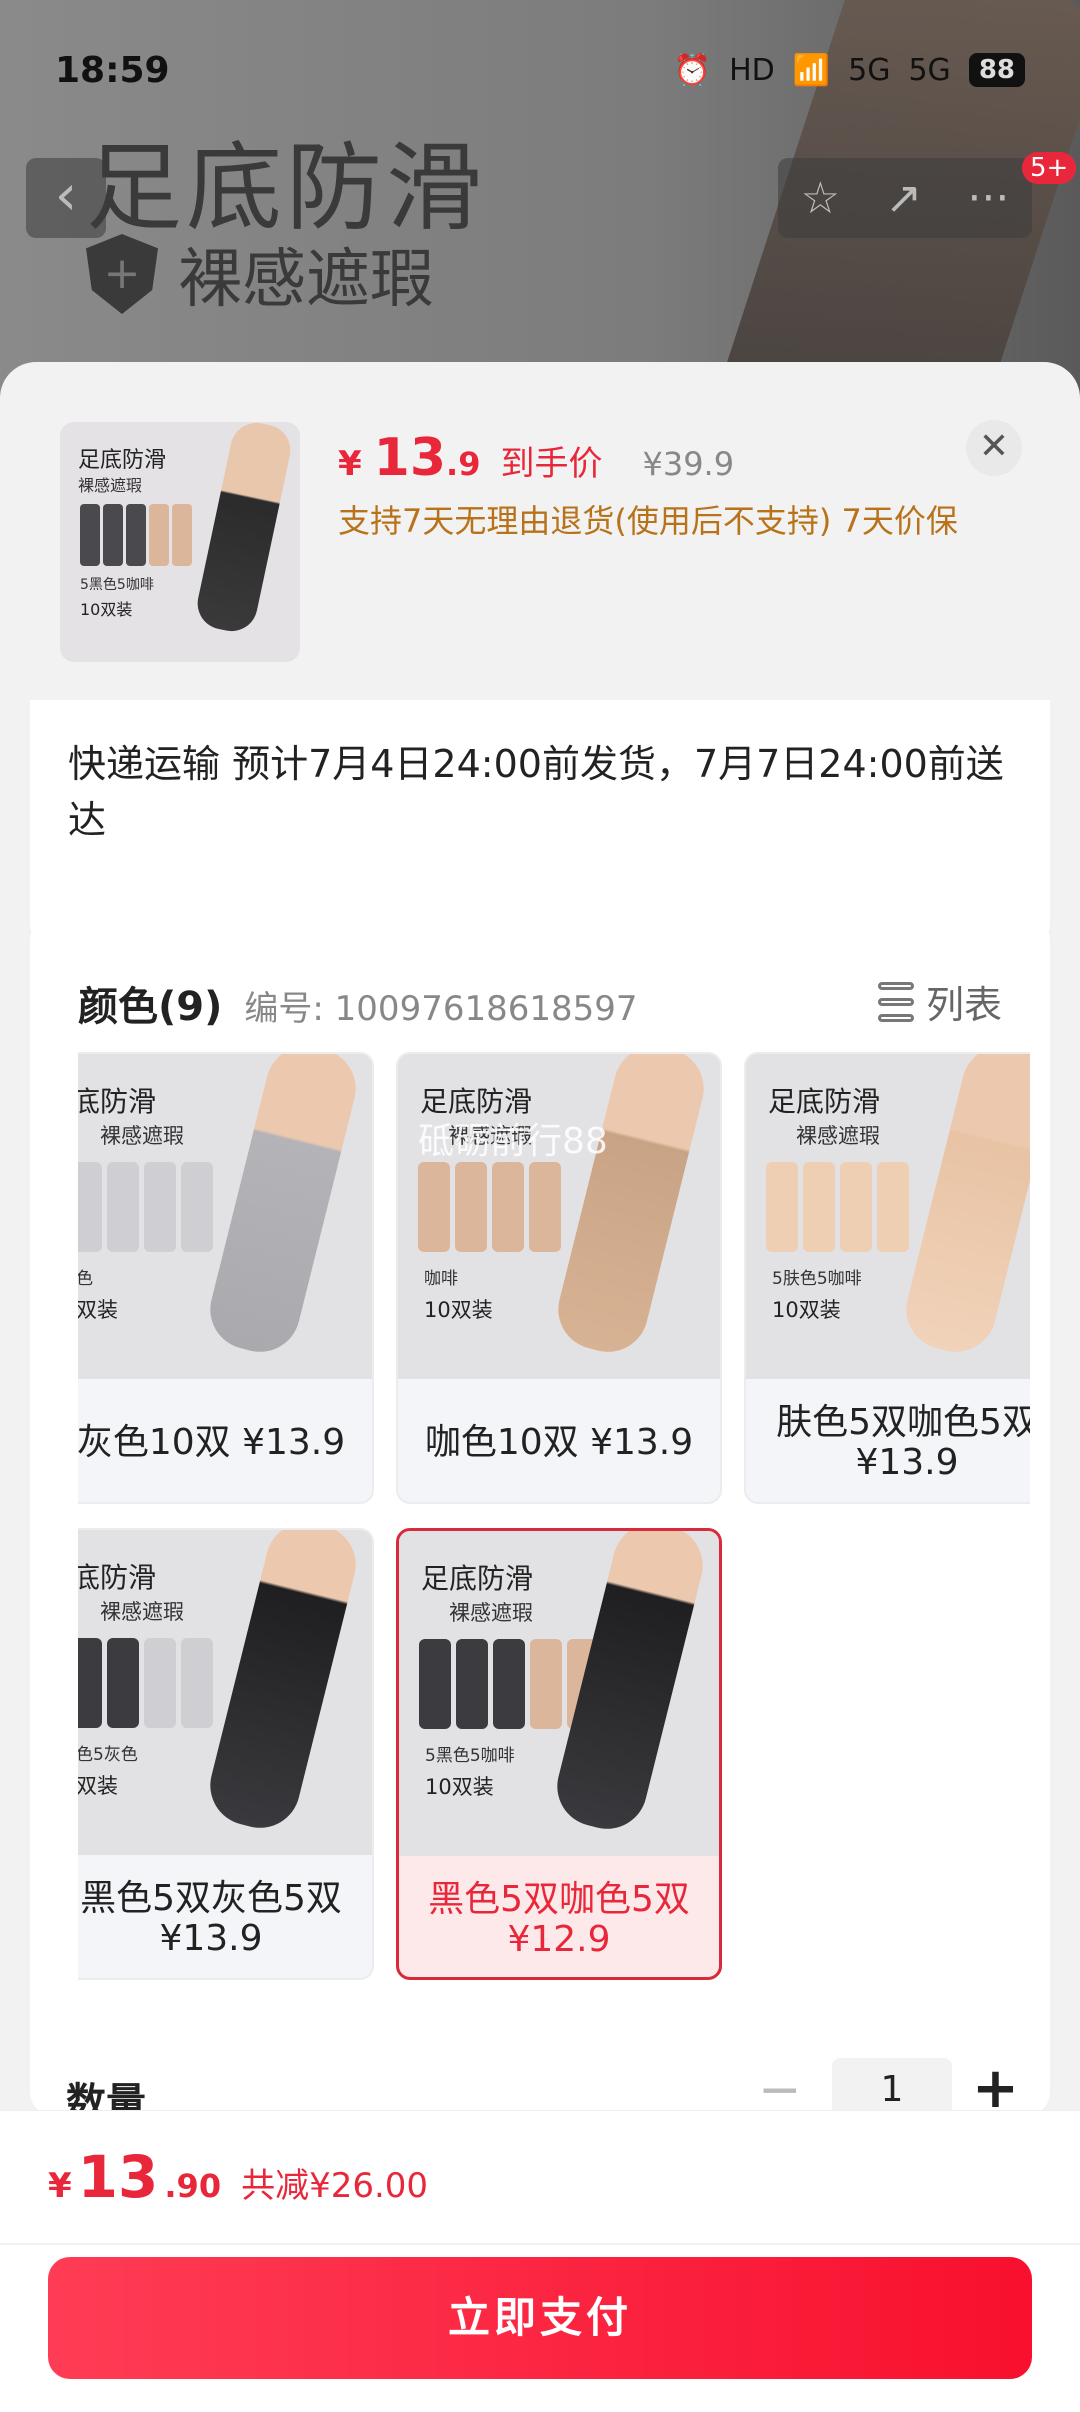 This screenshot has height=2412, width=1080. What do you see at coordinates (112, 70) in the screenshot?
I see `status-time: 18:59` at bounding box center [112, 70].